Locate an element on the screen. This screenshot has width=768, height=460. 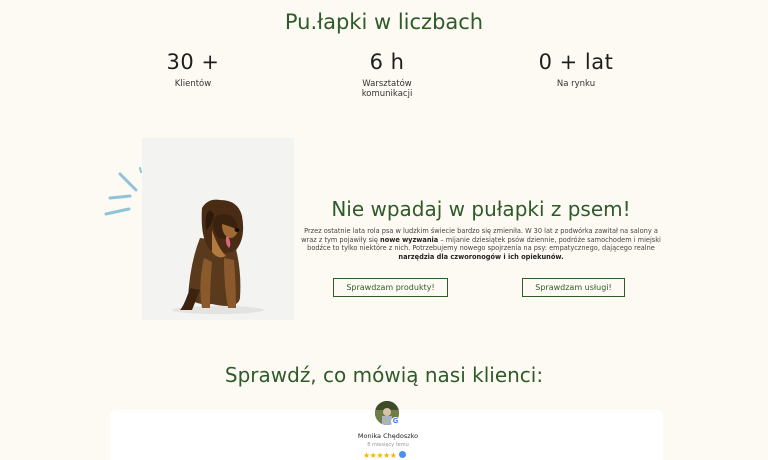
verified-icon is located at coordinates (403, 454).